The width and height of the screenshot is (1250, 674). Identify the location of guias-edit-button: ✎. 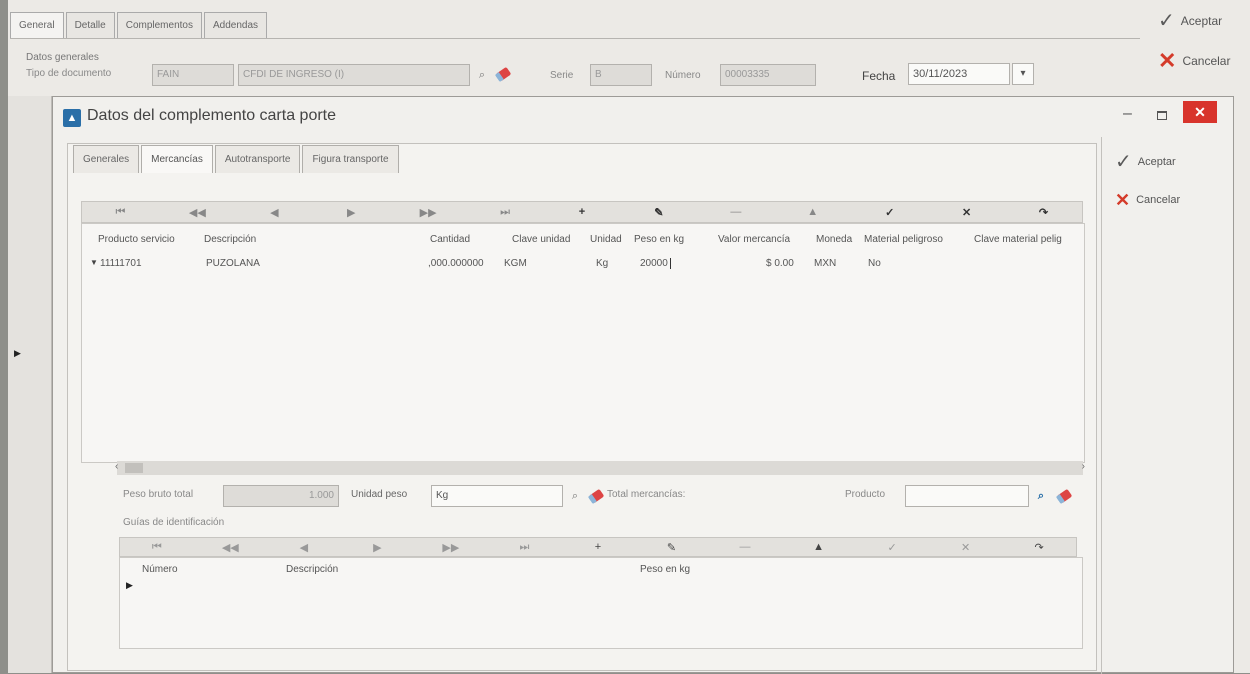
(671, 547).